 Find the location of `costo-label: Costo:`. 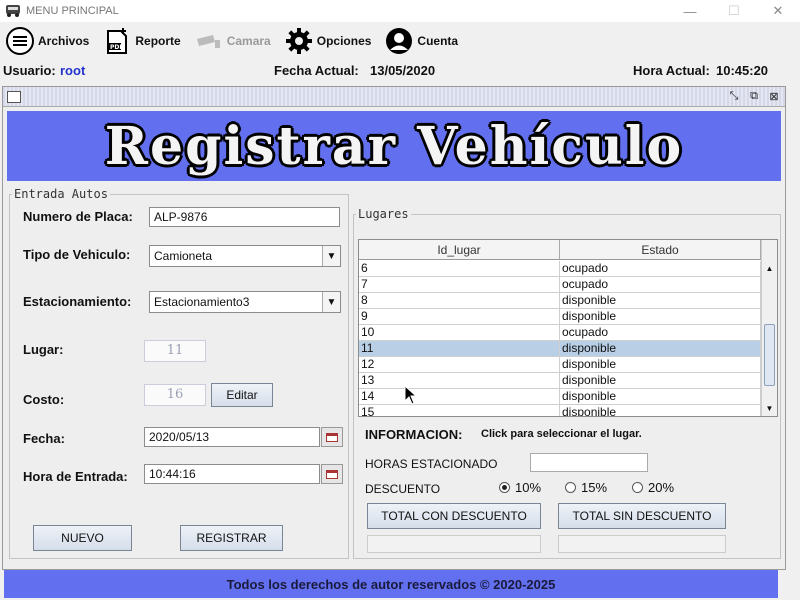

costo-label: Costo: is located at coordinates (44, 399).